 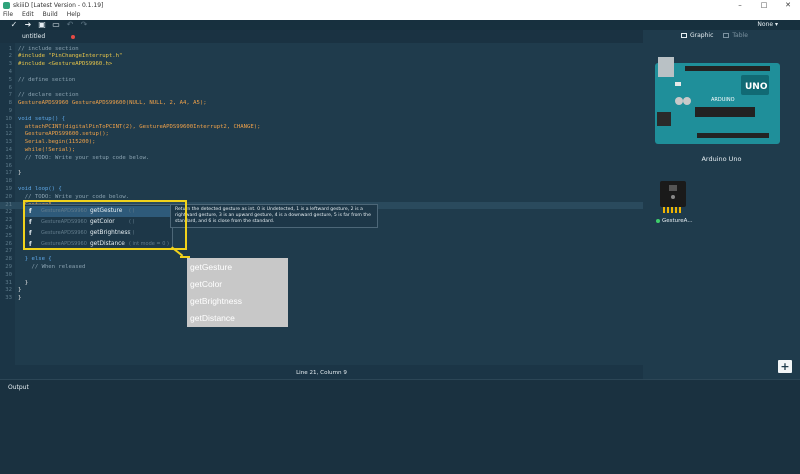 What do you see at coordinates (321, 49) in the screenshot?
I see `code-line: 1 // include section` at bounding box center [321, 49].